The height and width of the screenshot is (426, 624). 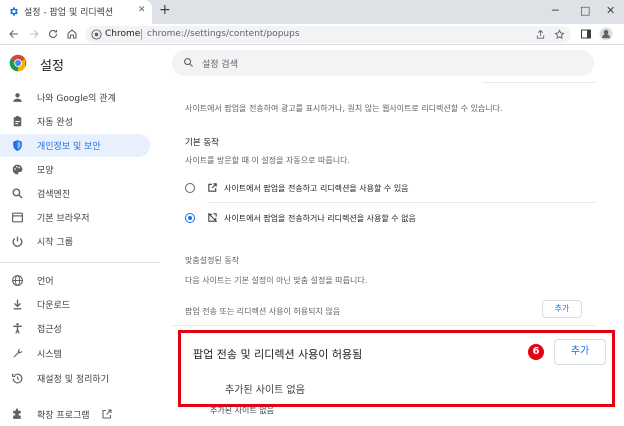 What do you see at coordinates (54, 306) in the screenshot?
I see `sidebar-item-label: 다운로드` at bounding box center [54, 306].